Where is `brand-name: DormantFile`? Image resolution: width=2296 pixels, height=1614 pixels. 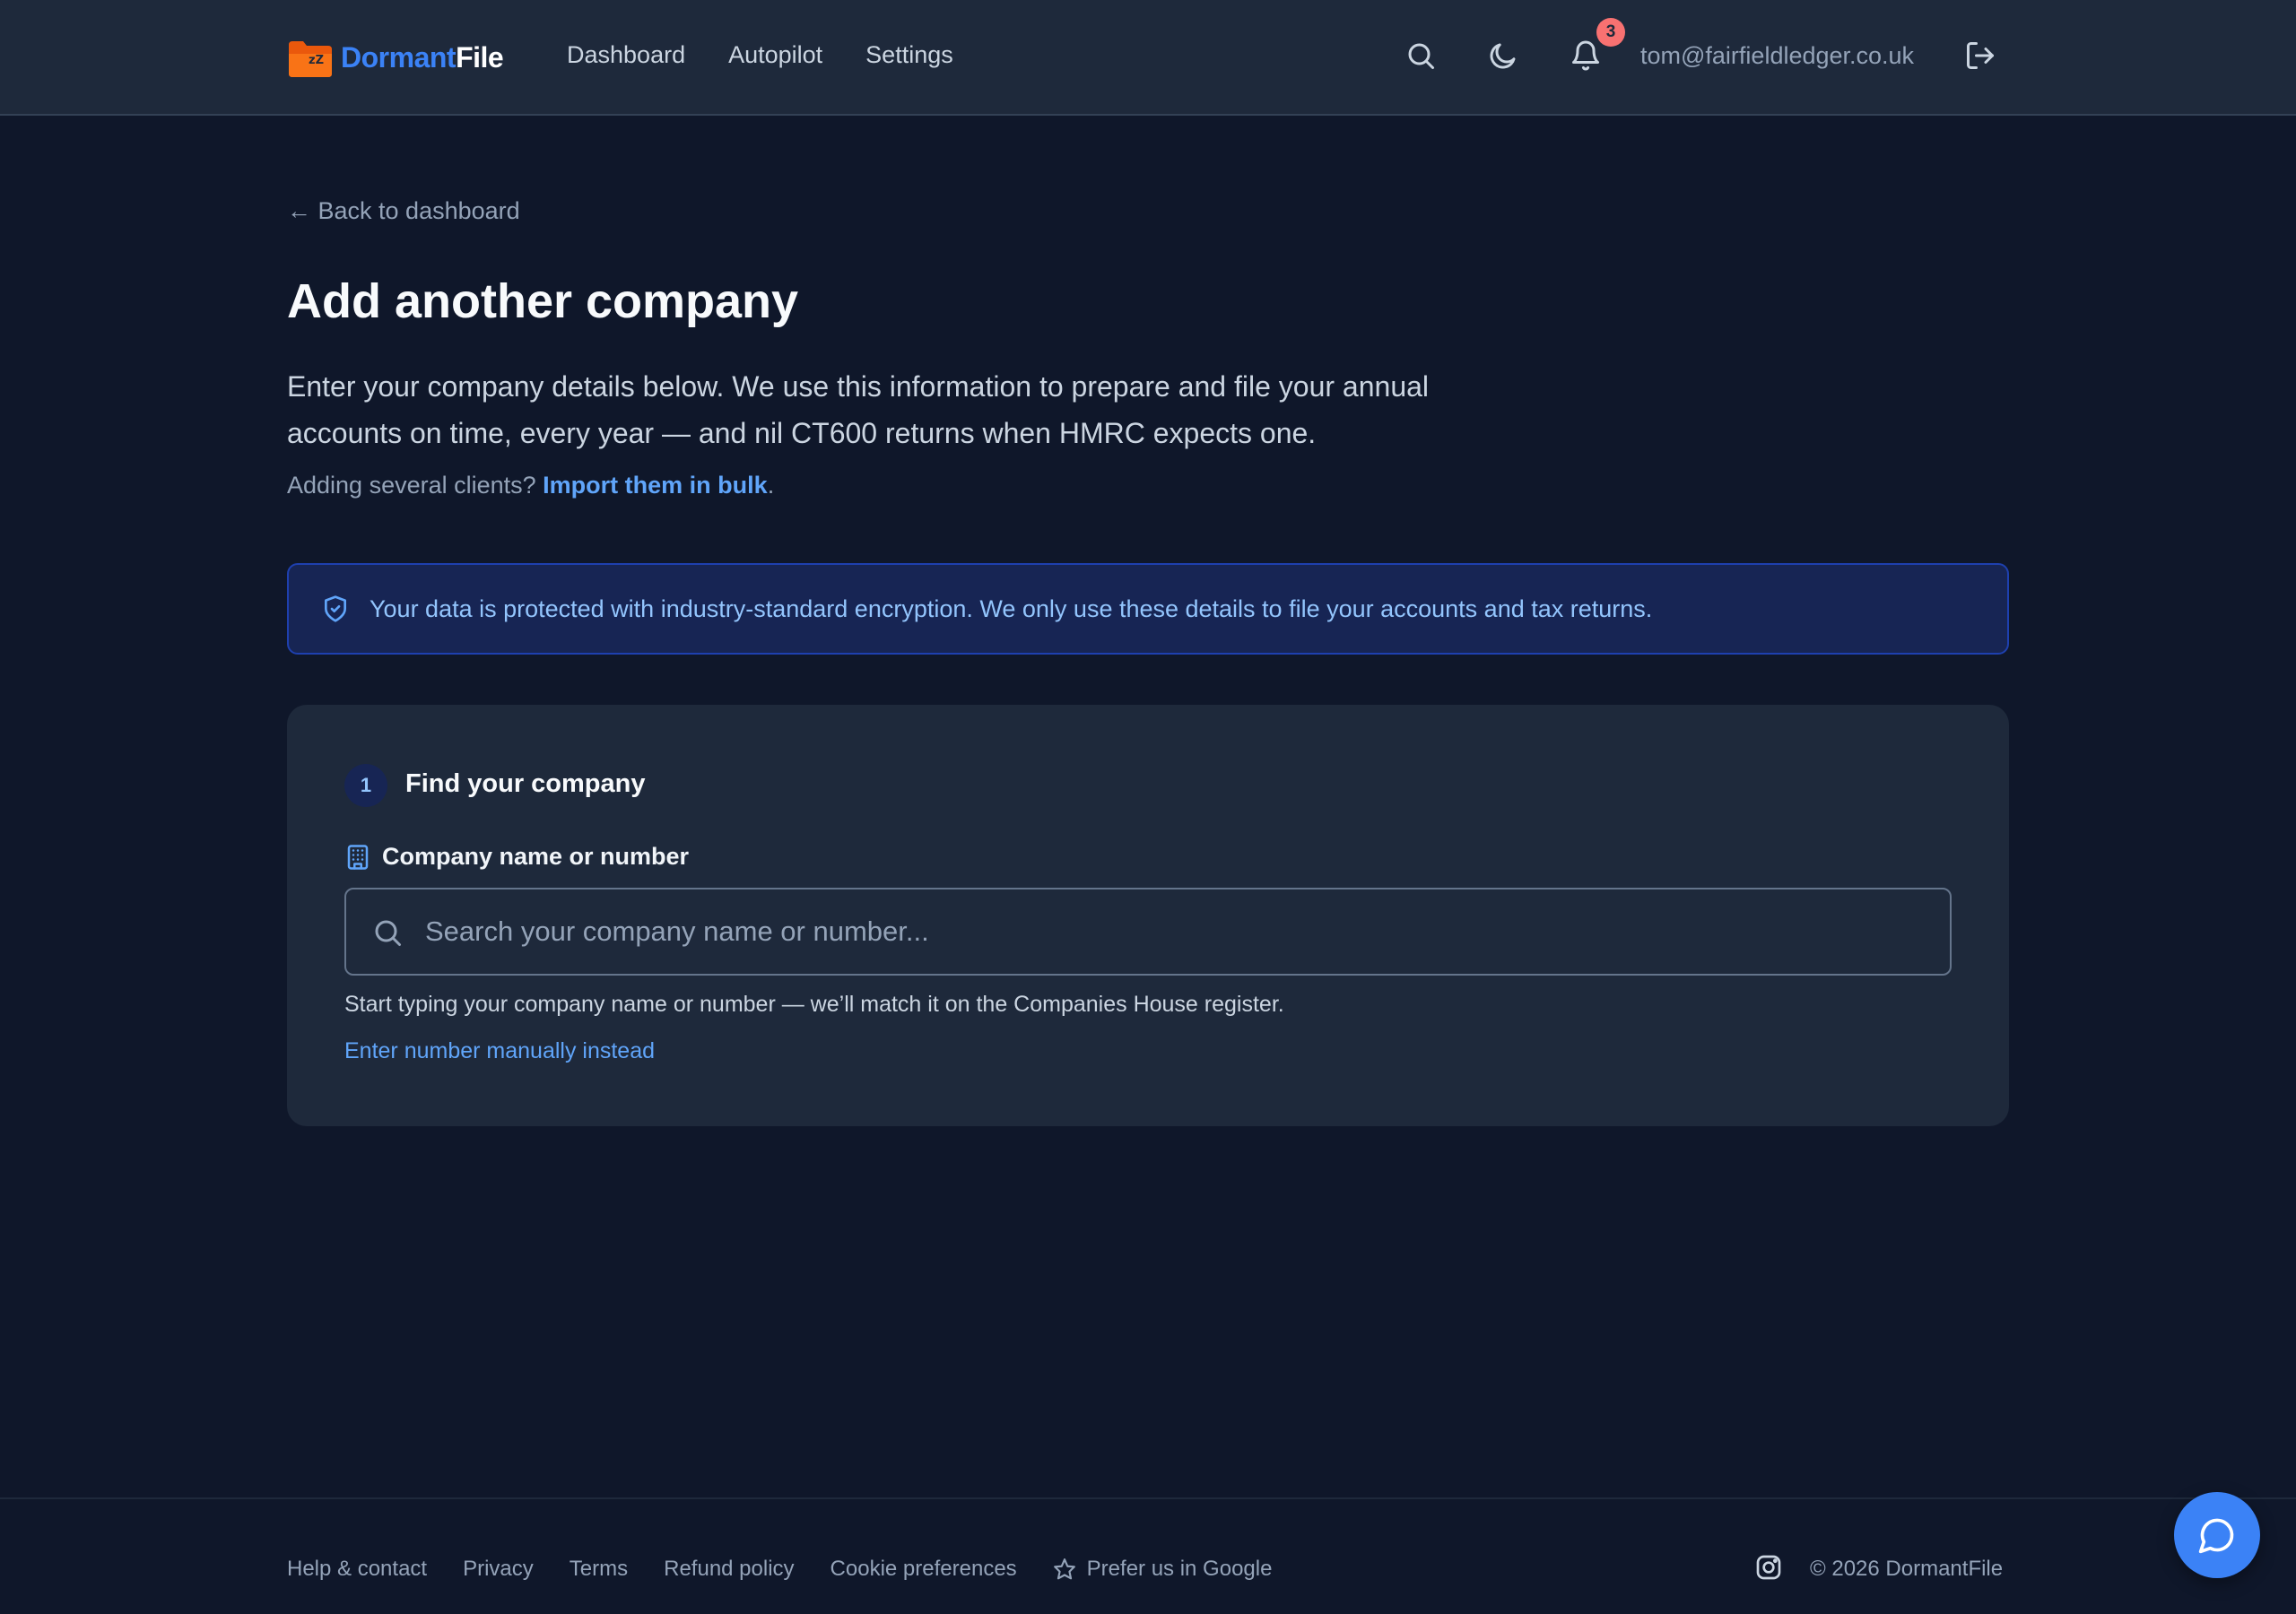
brand-name: DormantFile is located at coordinates (422, 57).